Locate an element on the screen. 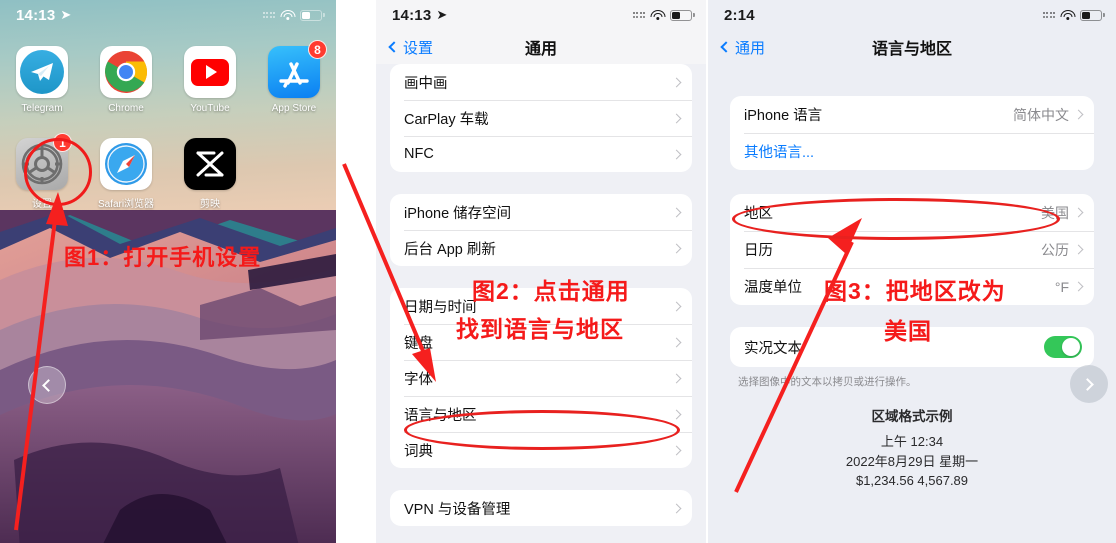 This screenshot has width=1116, height=543. row-label: 键盘 is located at coordinates (418, 343).